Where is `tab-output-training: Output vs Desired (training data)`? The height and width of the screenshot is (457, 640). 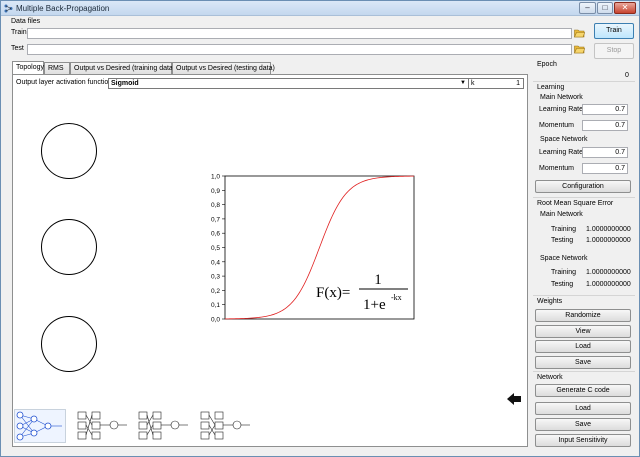 tab-output-training: Output vs Desired (training data) is located at coordinates (122, 68).